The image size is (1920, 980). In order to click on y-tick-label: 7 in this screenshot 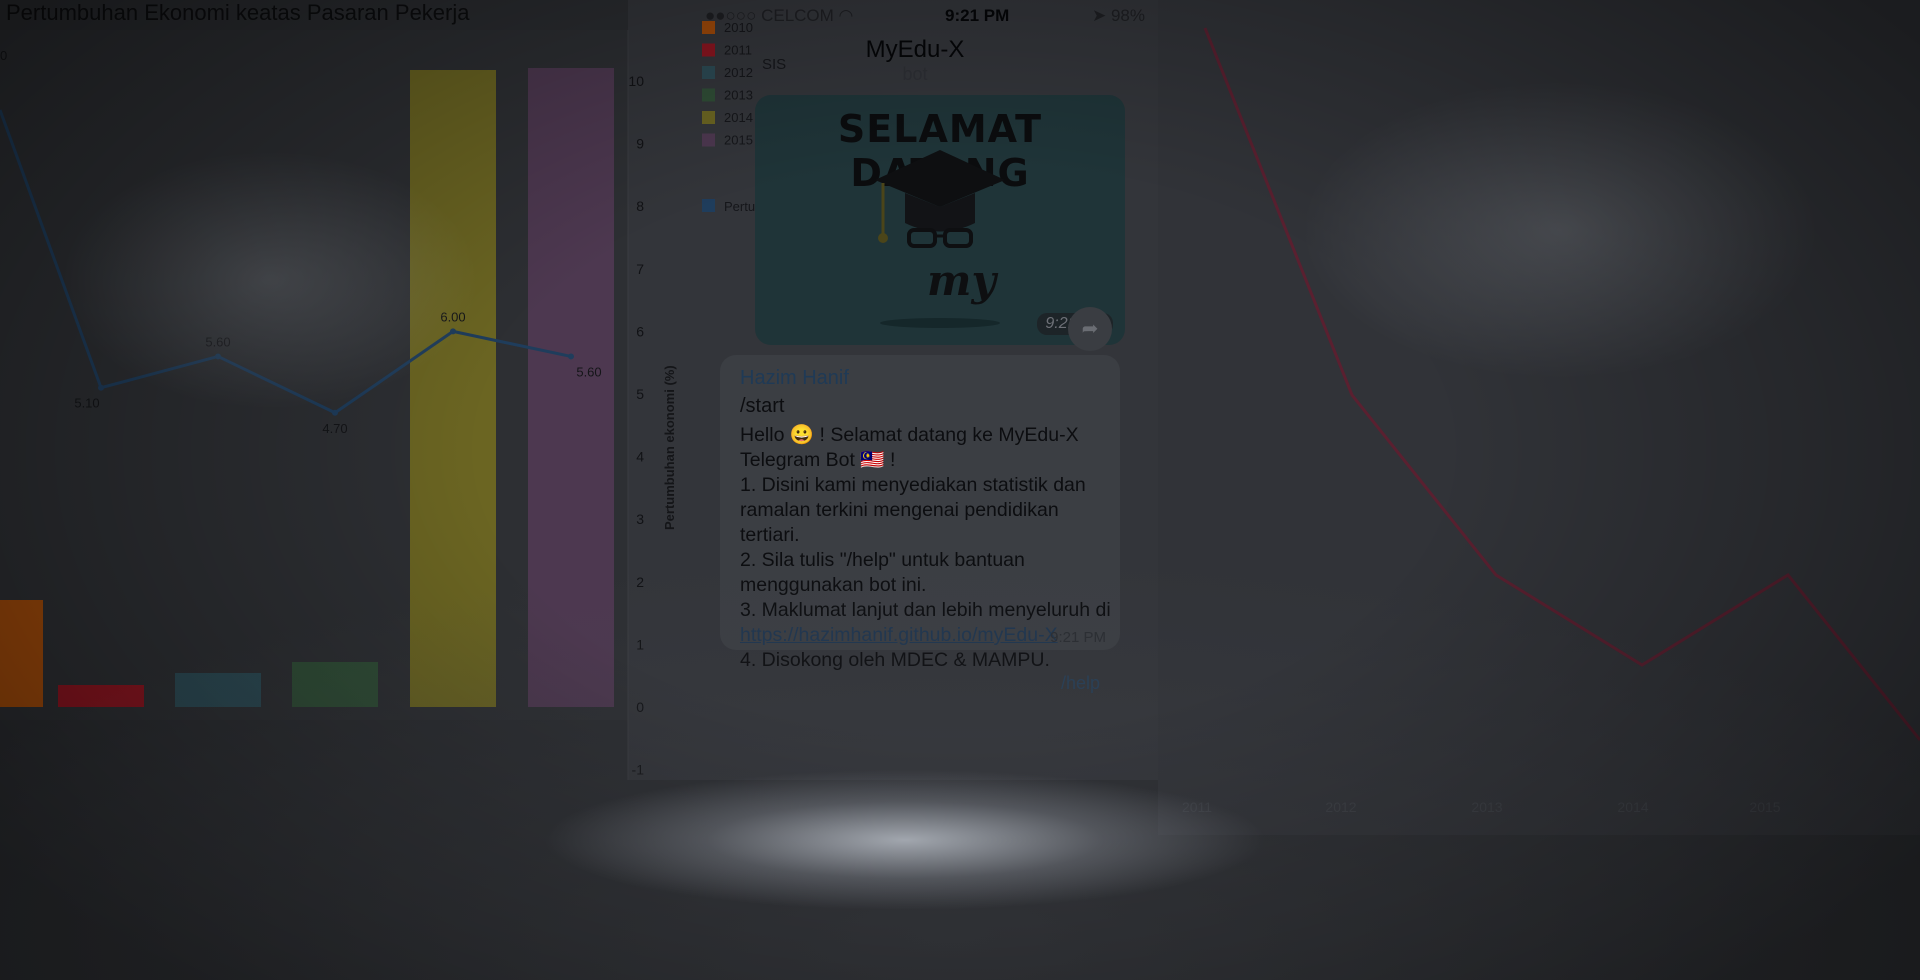, I will do `click(640, 269)`.